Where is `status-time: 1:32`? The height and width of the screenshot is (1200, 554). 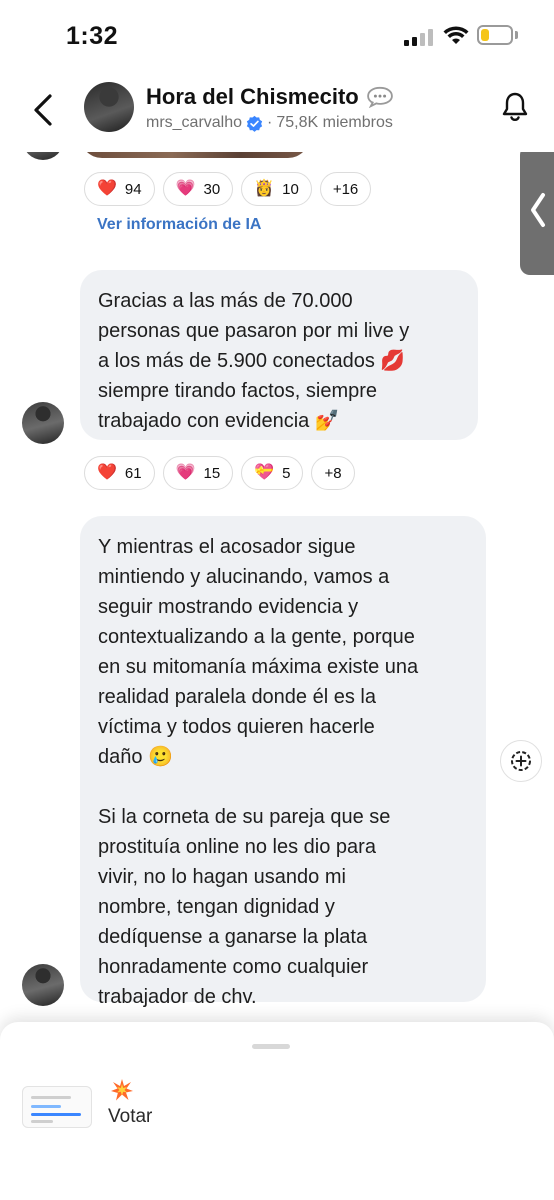
status-time: 1:32 is located at coordinates (92, 36).